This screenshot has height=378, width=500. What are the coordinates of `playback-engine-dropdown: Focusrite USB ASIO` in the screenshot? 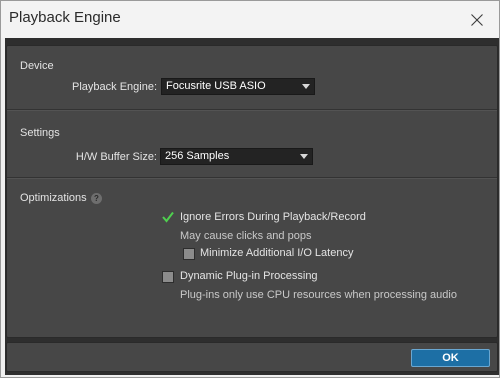 It's located at (238, 86).